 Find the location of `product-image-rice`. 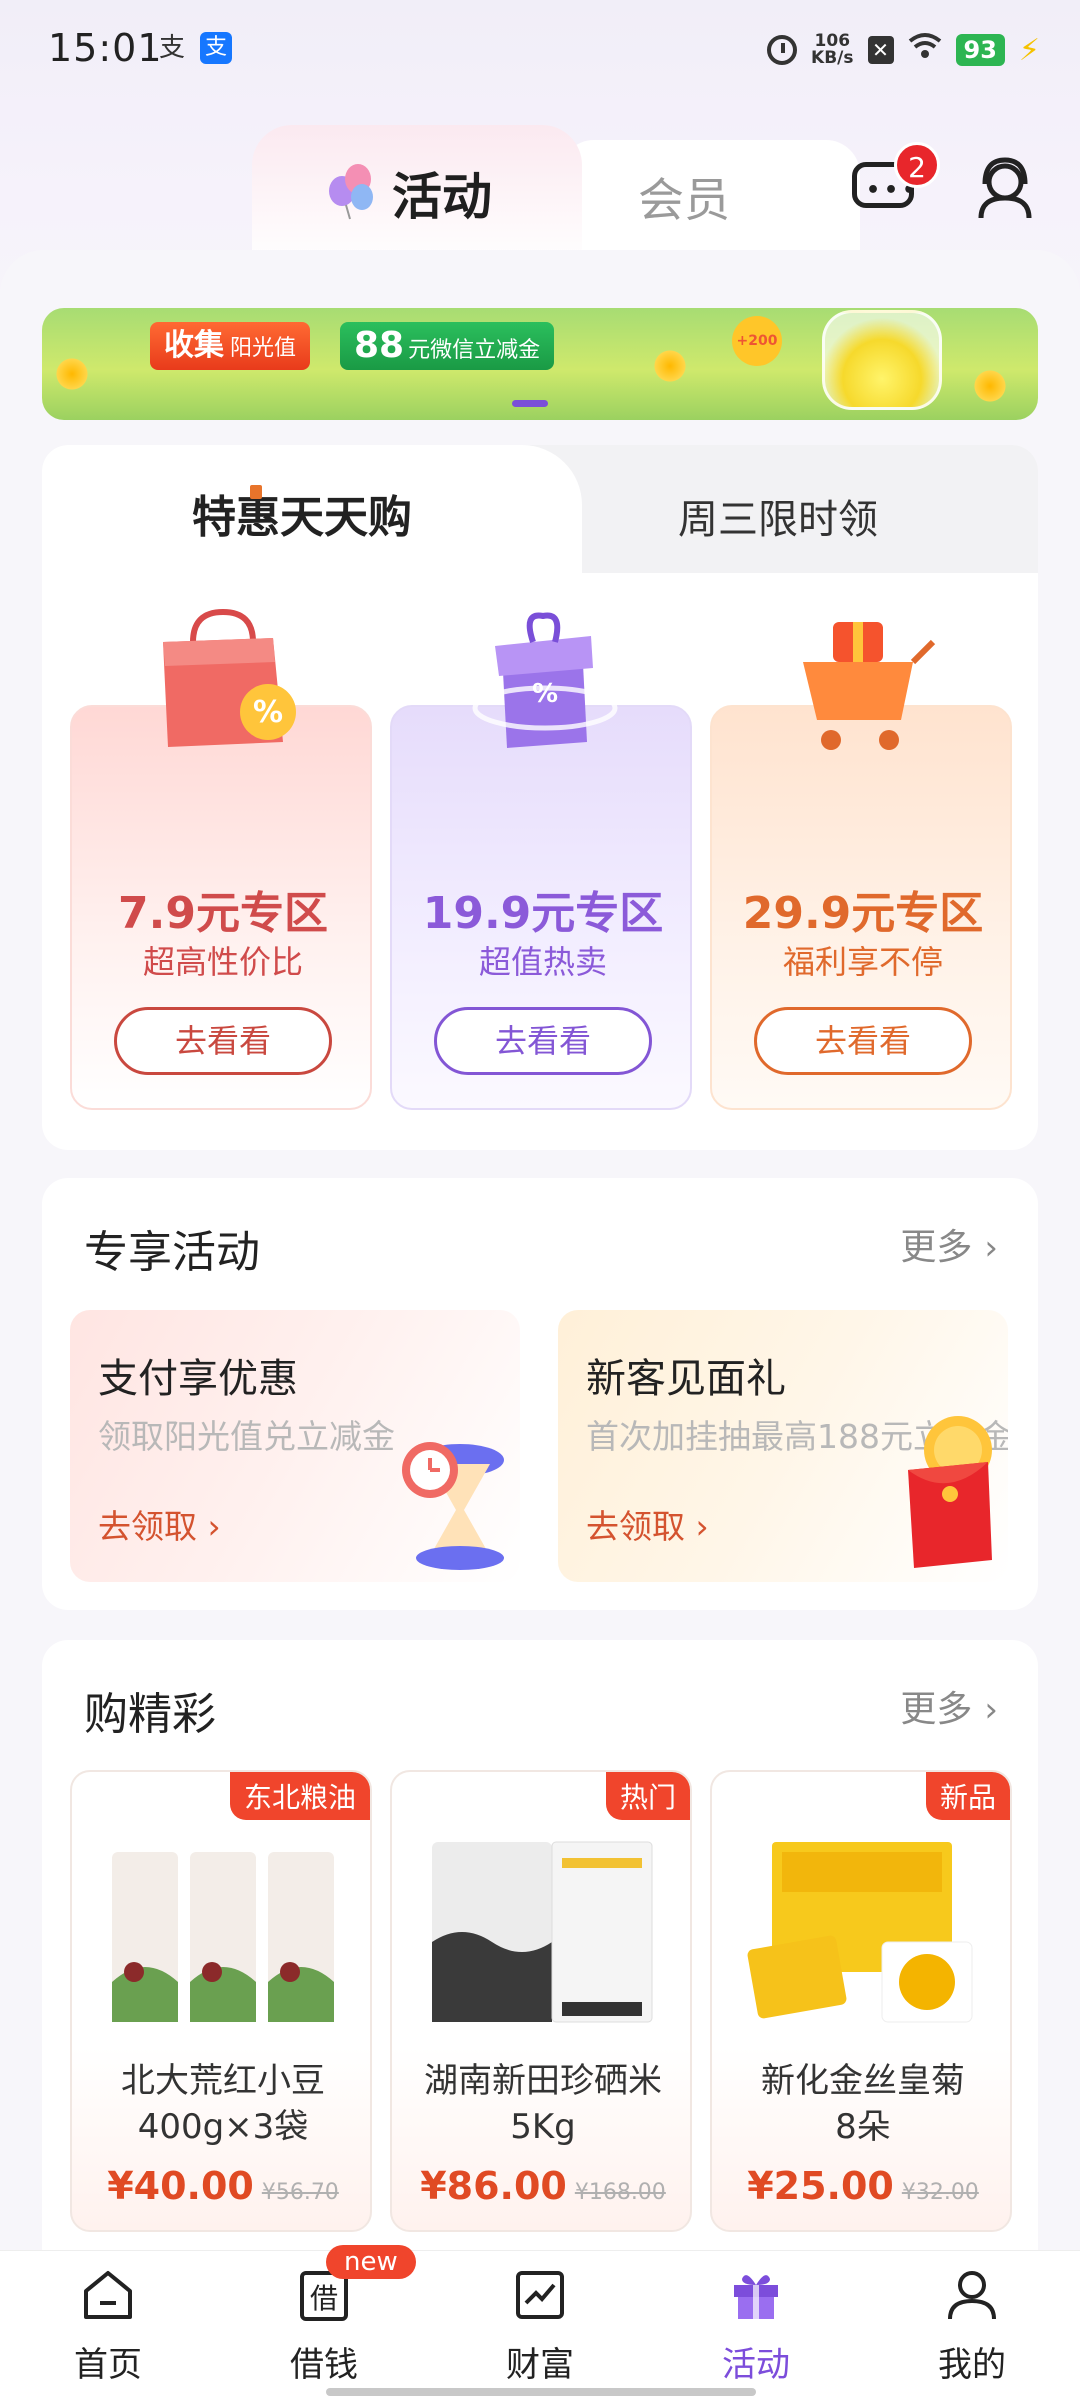

product-image-rice is located at coordinates (542, 1932).